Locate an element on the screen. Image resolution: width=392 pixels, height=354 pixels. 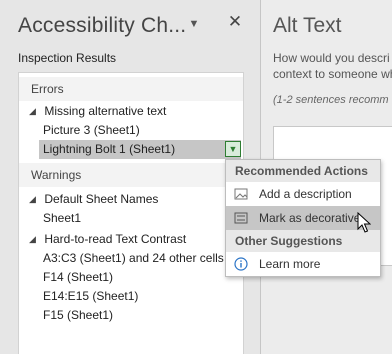
tree-item-f15: F15 (Sheet1) is located at coordinates (78, 315).